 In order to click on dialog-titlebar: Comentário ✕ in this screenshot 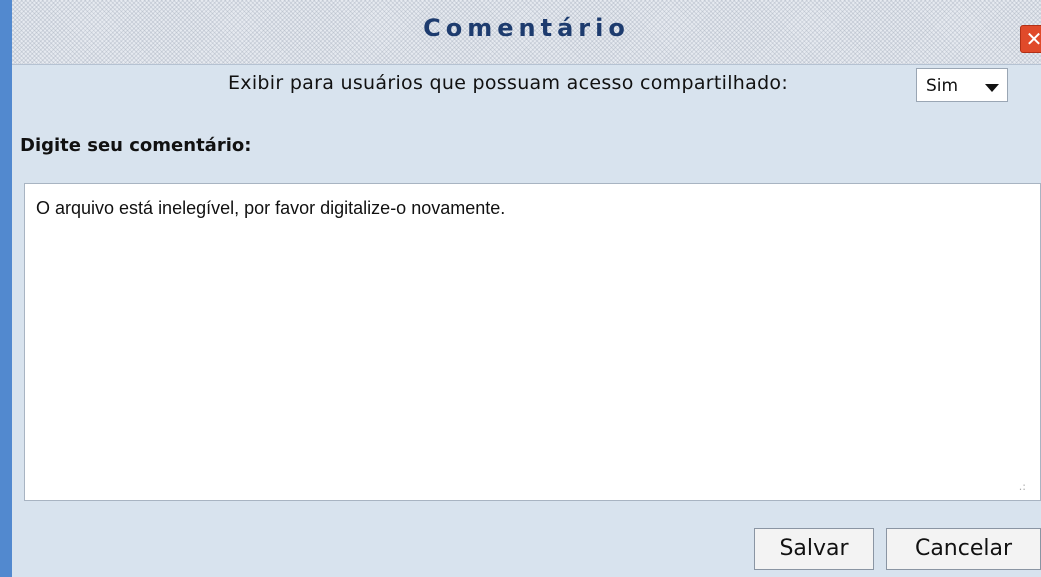, I will do `click(526, 32)`.